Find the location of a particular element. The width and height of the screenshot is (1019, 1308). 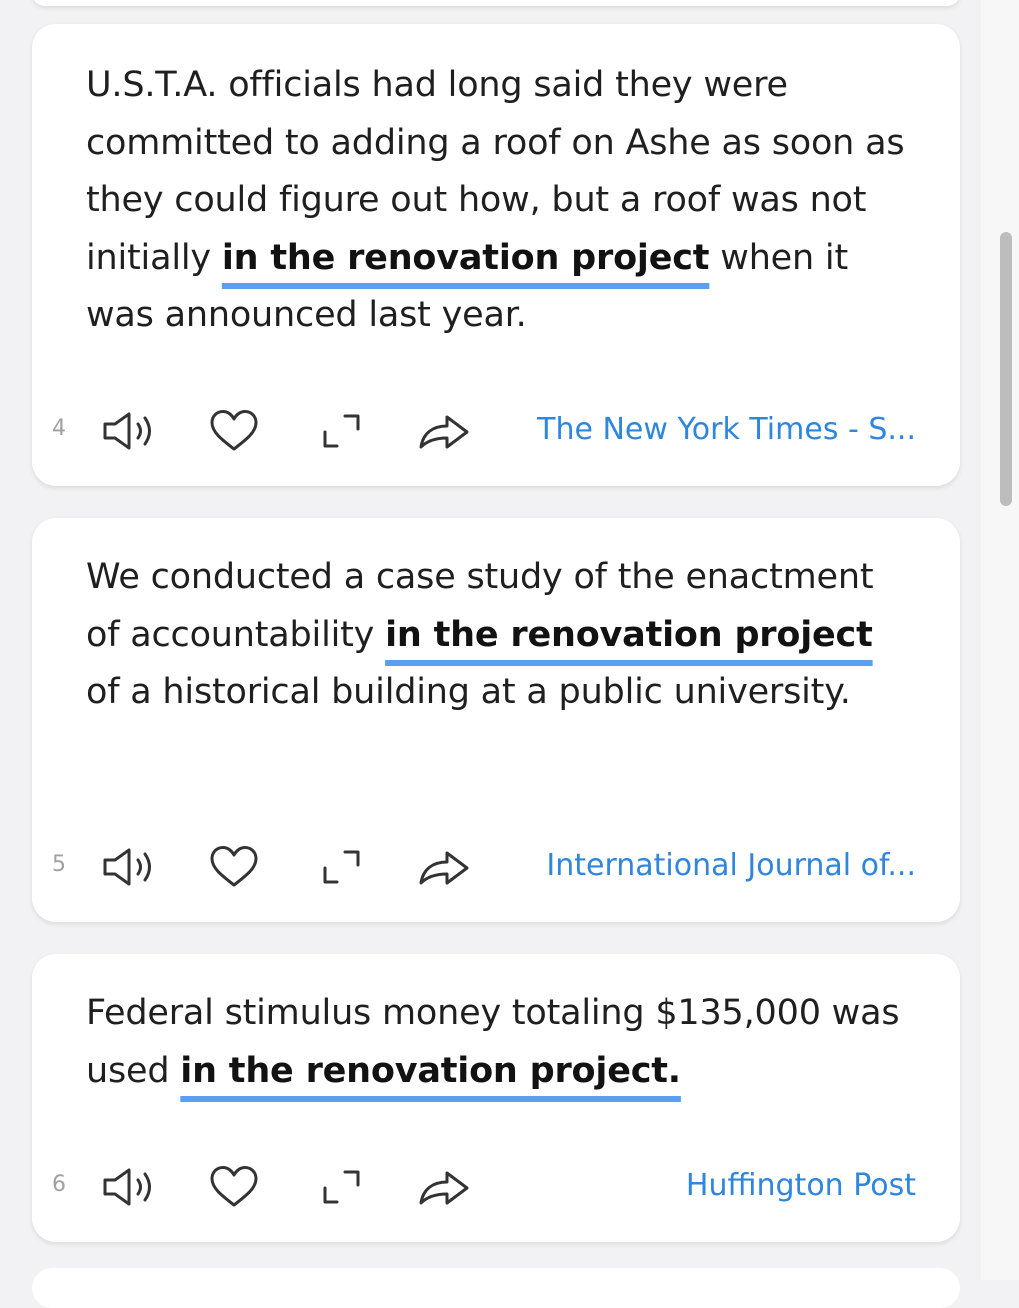

card-actions: 6 Huffington Post is located at coordinates (496, 1186).